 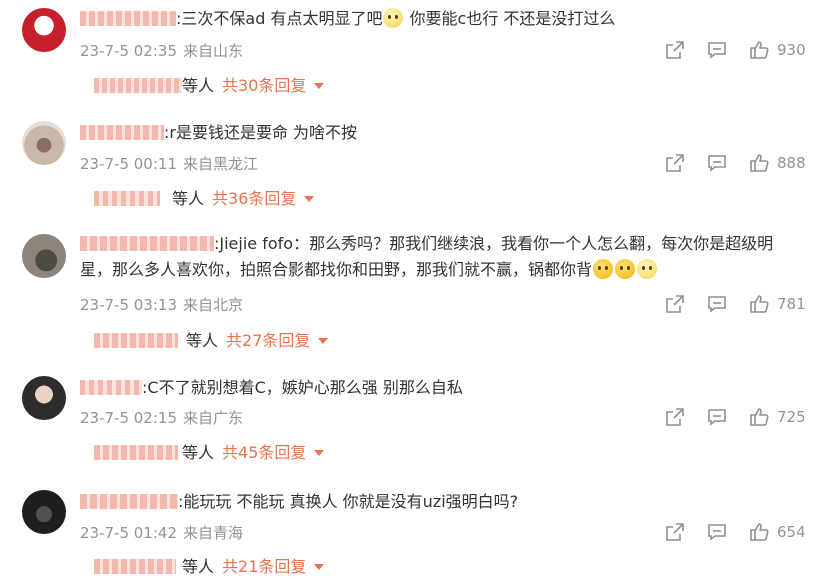 I want to click on comment-text: :C不了就别想着C，嫉妒心那么强 别那么自私, so click(x=271, y=388).